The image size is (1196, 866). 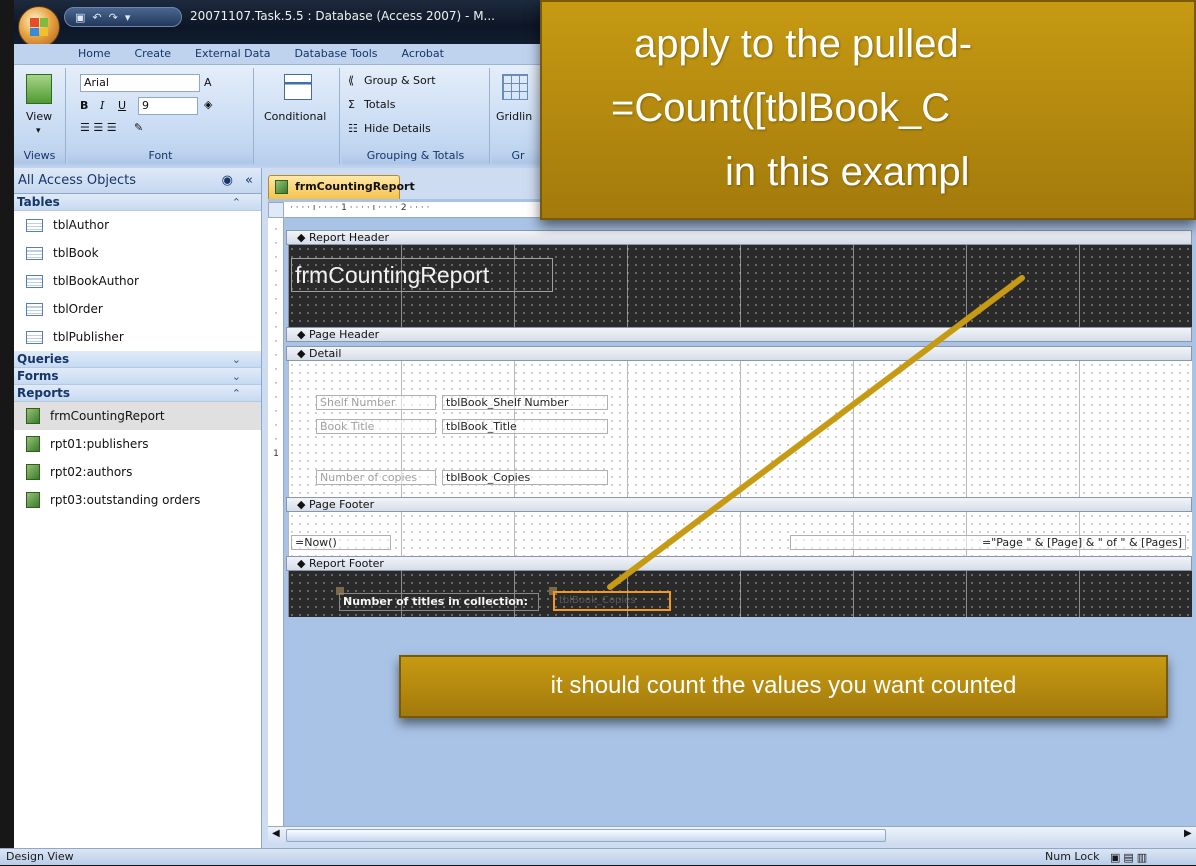 I want to click on callout-line-3: in this exampl, so click(x=847, y=172).